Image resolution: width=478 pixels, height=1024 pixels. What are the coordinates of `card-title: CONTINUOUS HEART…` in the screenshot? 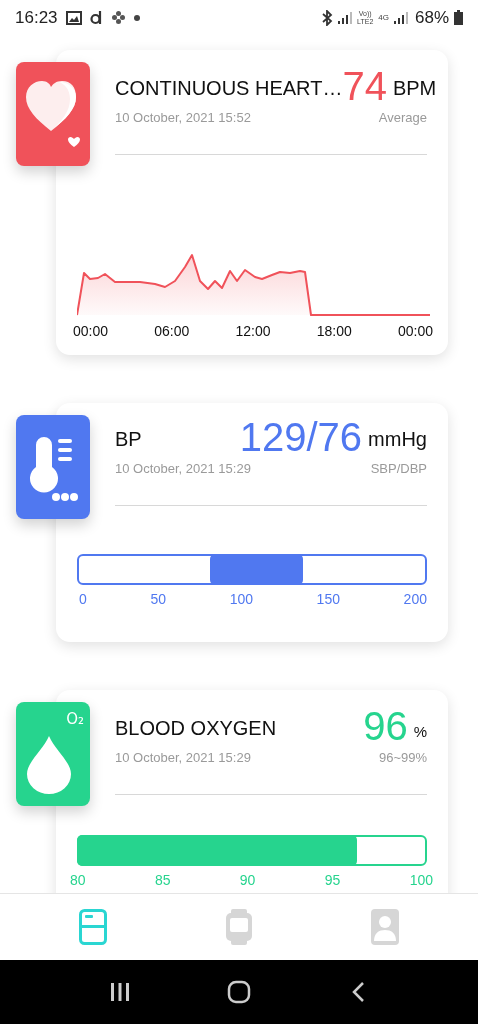 It's located at (229, 88).